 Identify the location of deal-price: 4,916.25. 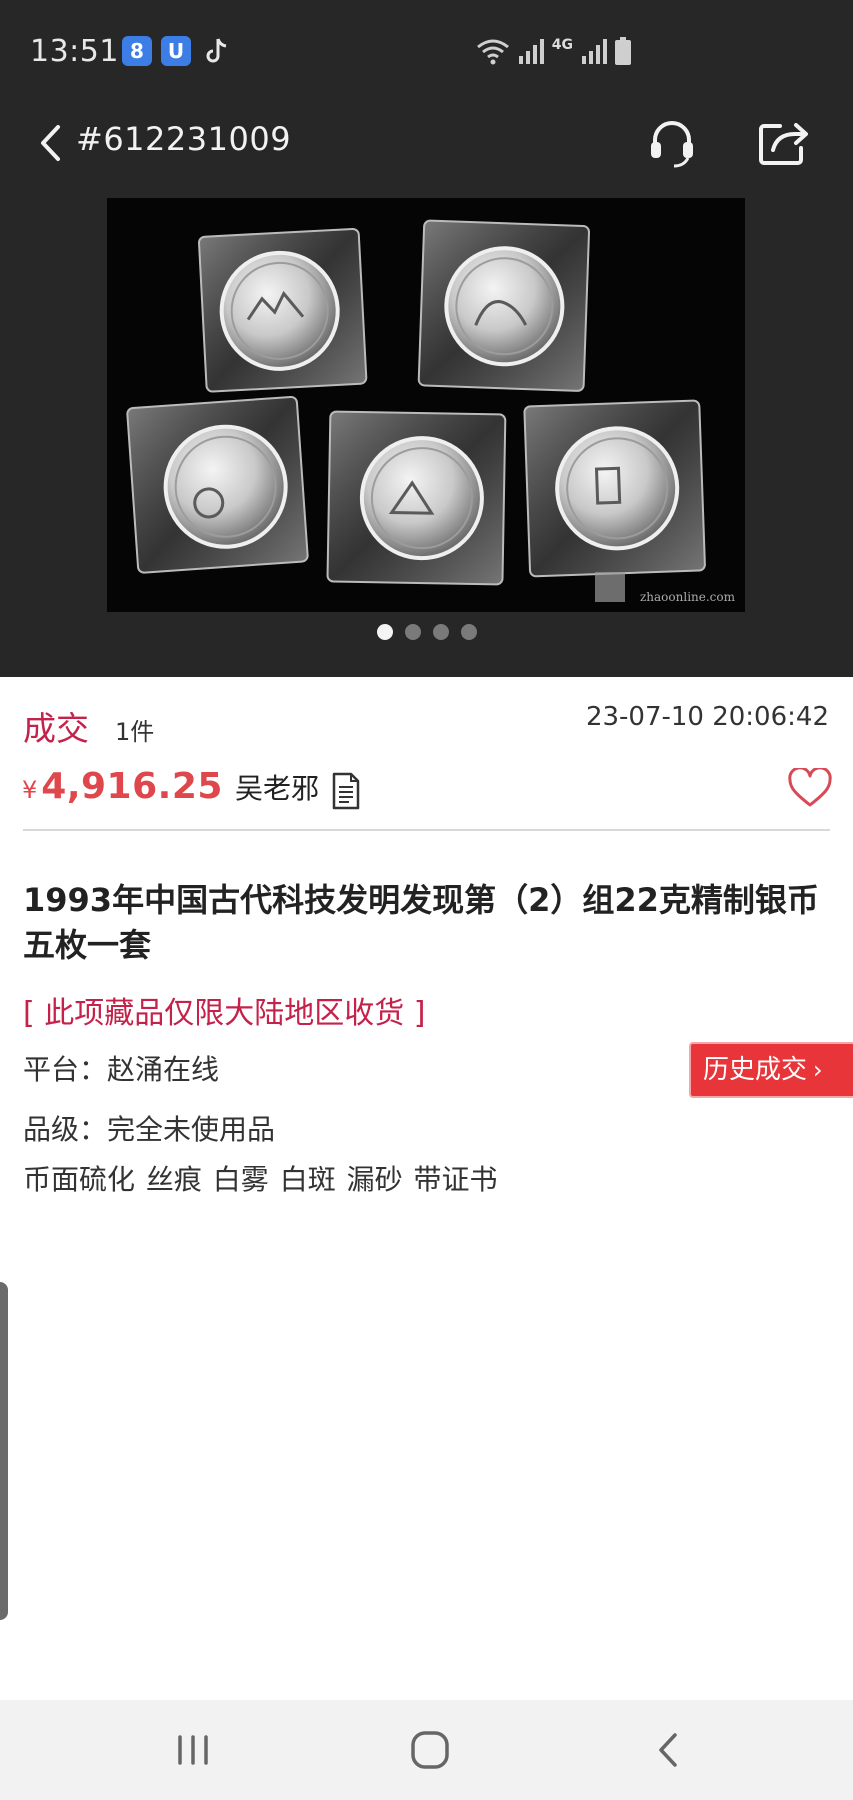
(132, 786).